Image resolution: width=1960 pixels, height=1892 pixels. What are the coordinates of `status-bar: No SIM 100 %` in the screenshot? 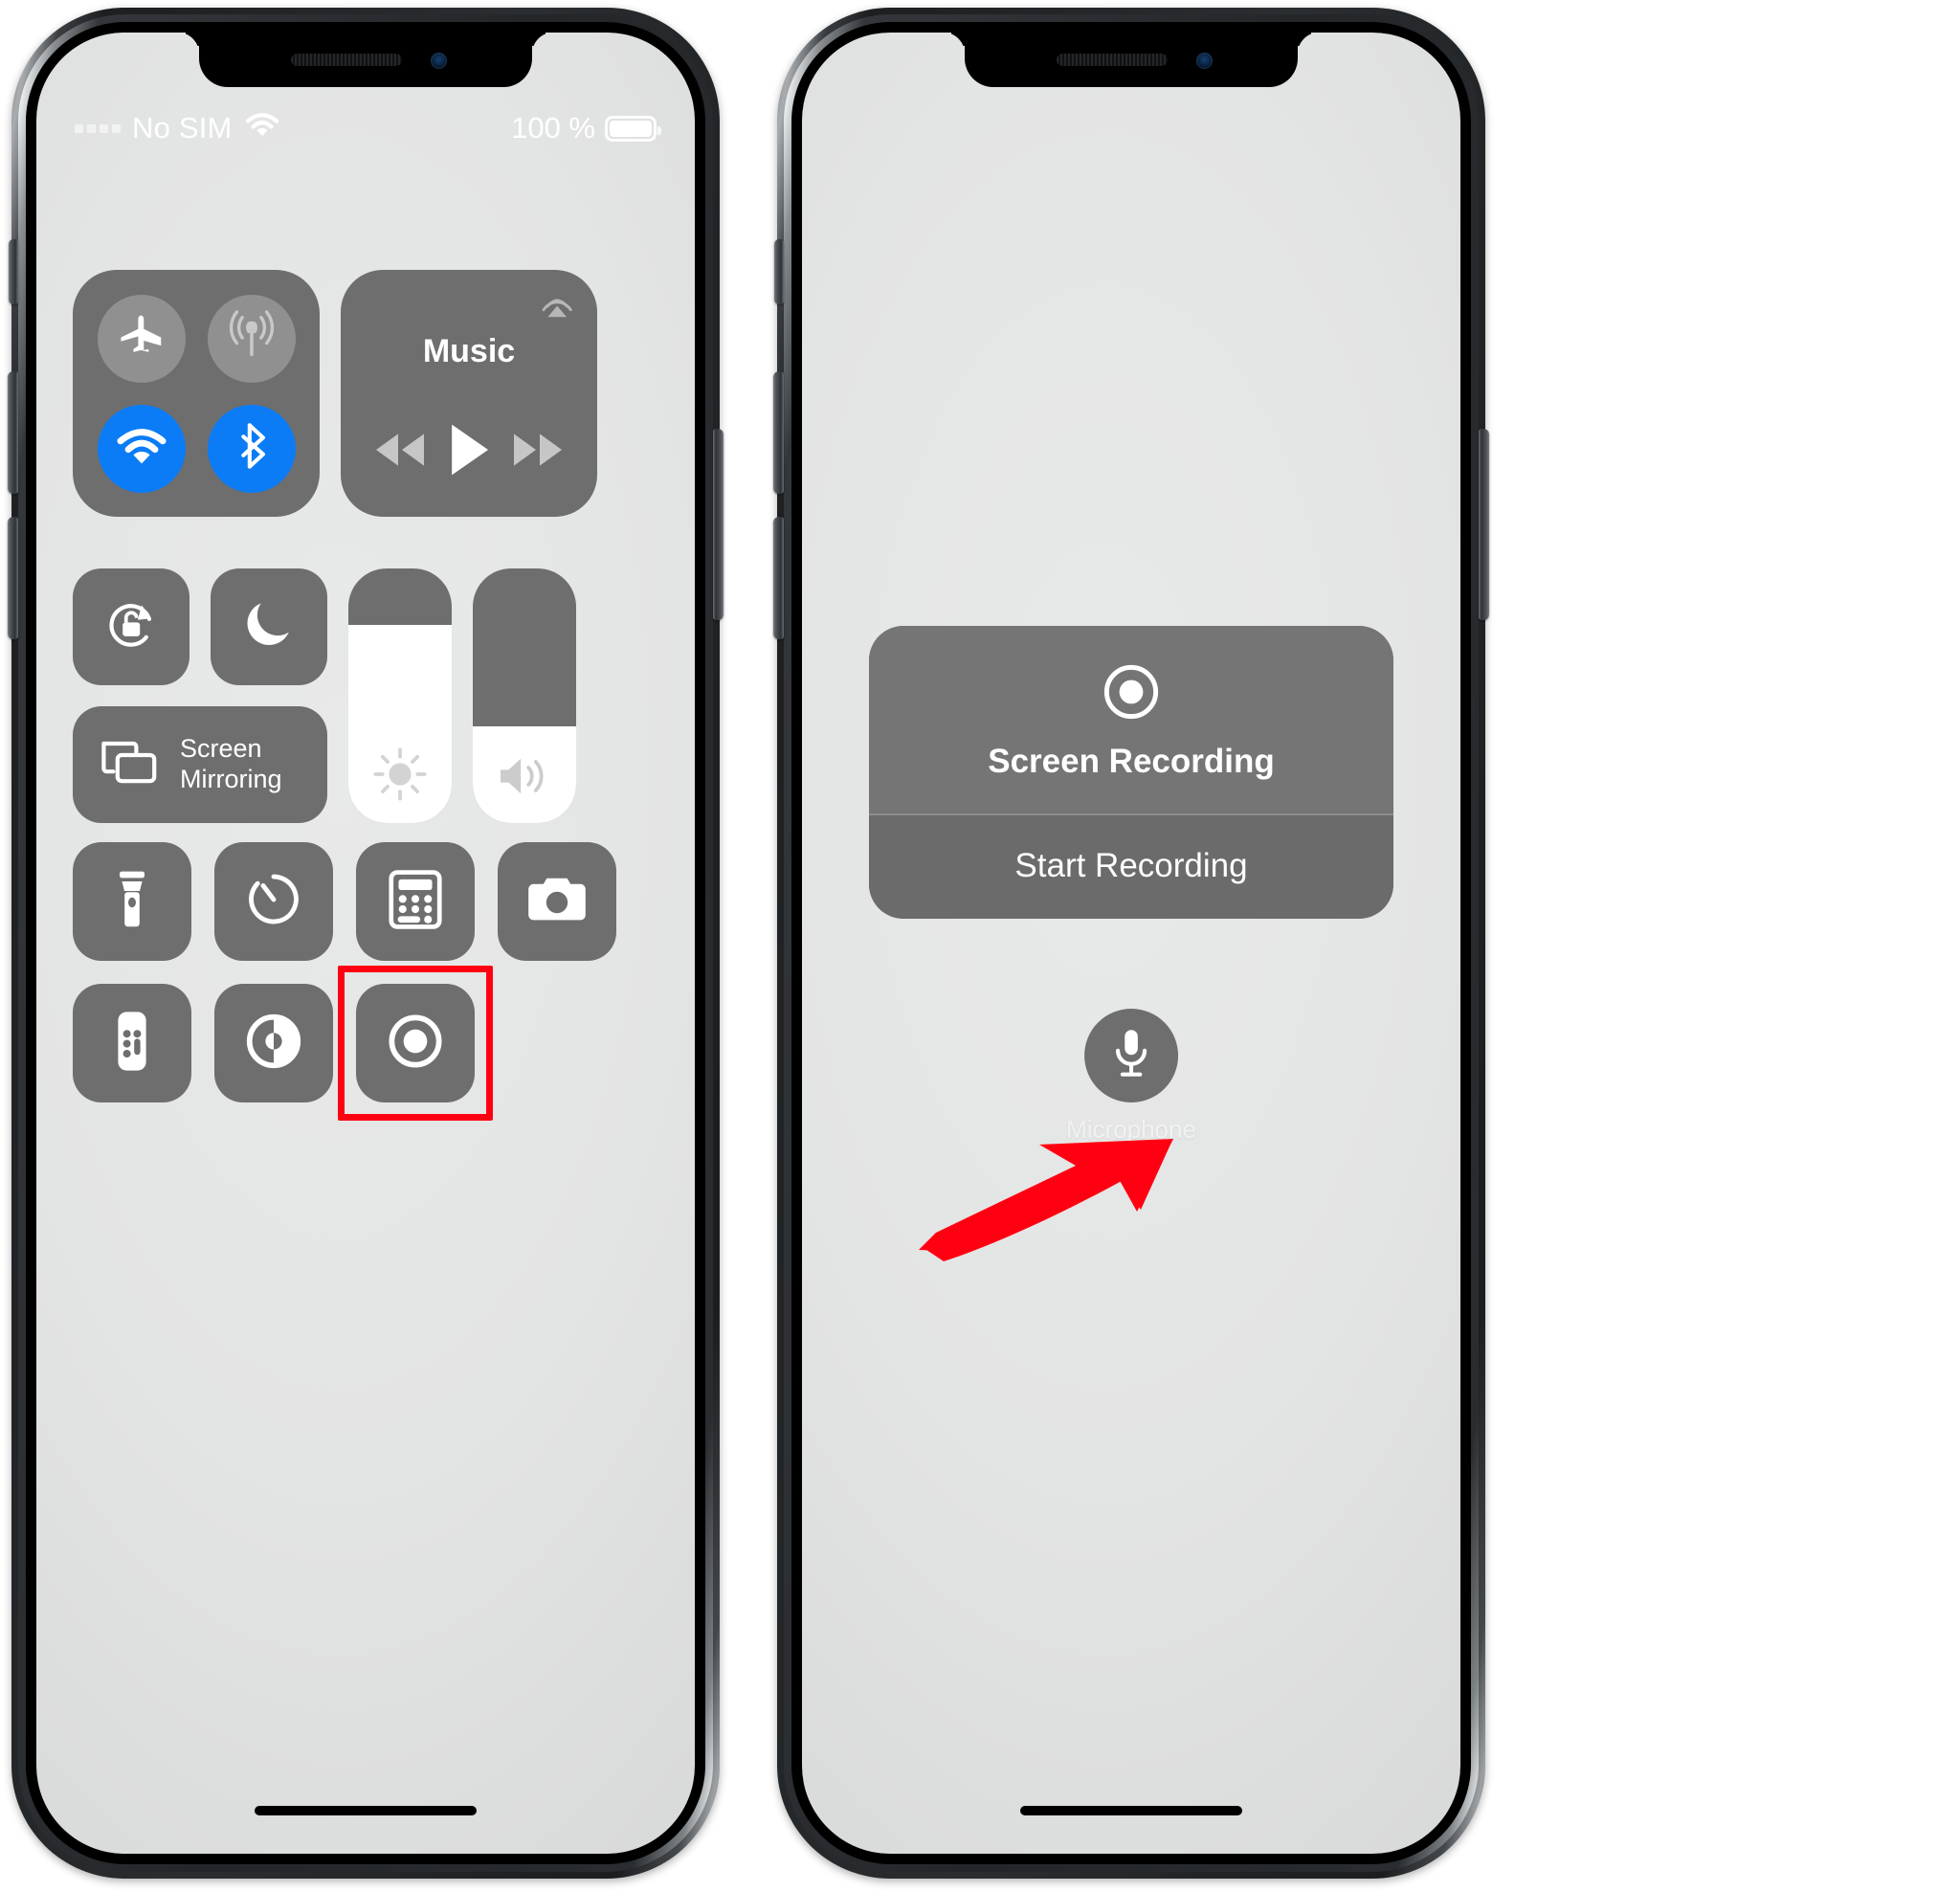 It's located at (366, 128).